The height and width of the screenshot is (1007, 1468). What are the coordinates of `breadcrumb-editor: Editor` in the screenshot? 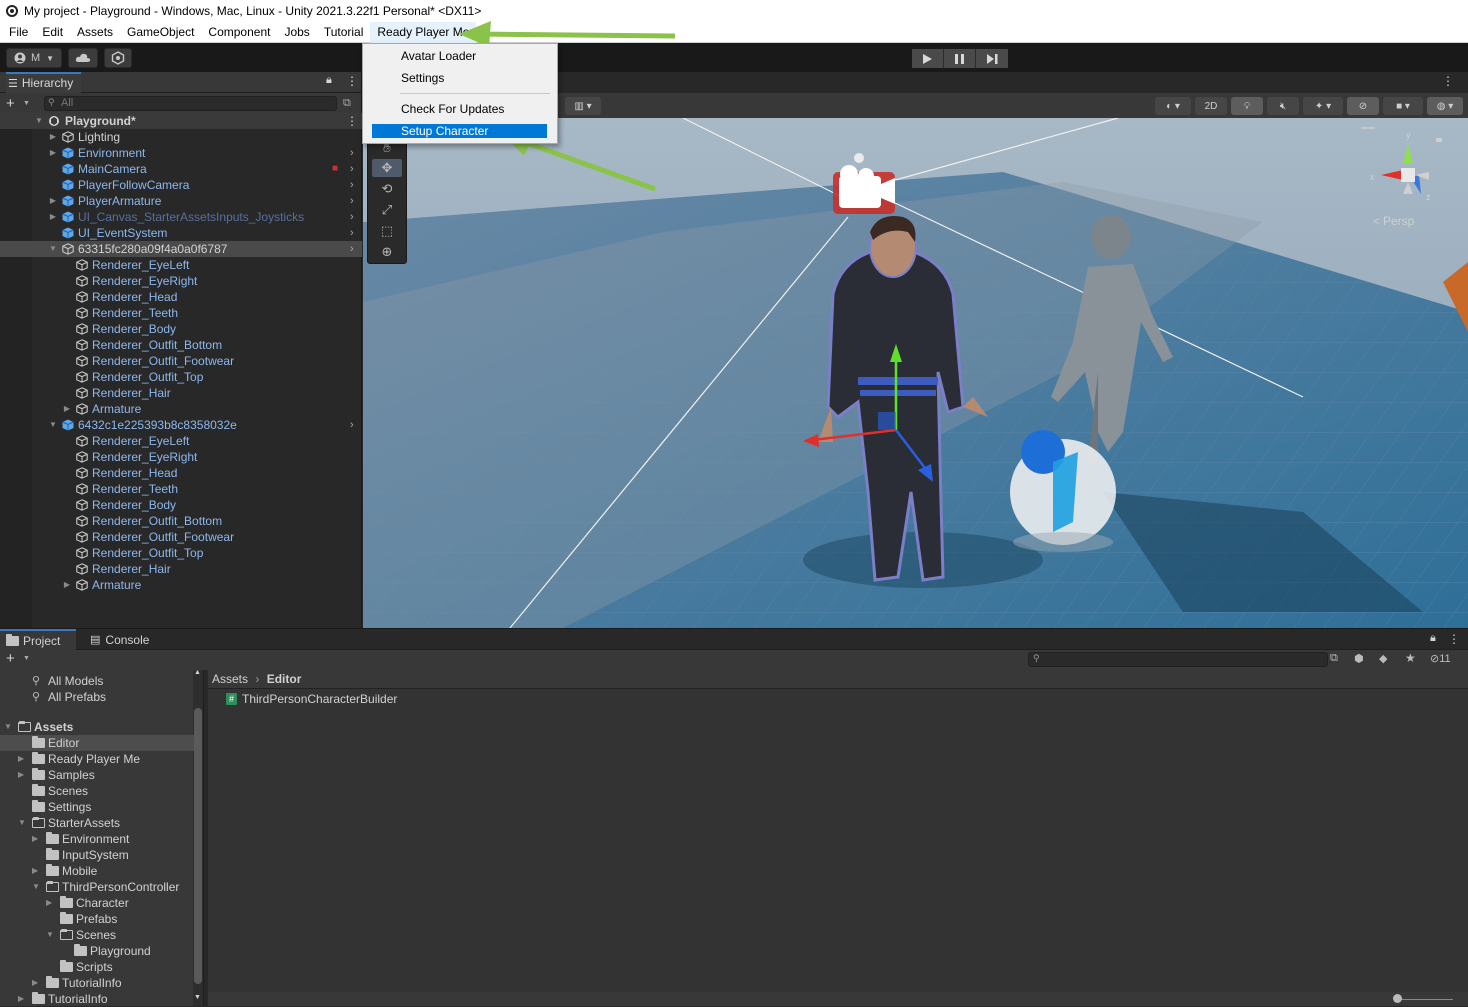 It's located at (284, 679).